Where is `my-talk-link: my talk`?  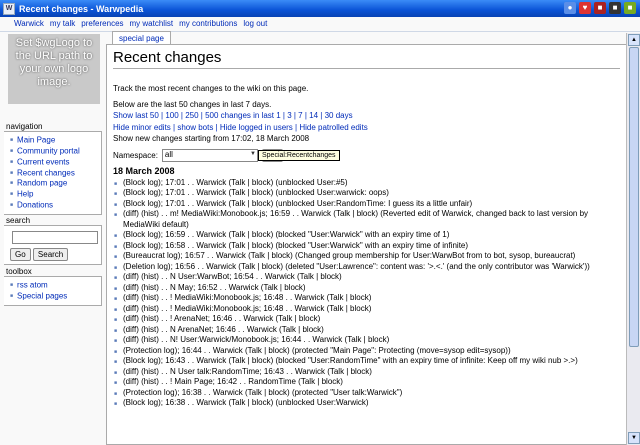
my-talk-link: my talk is located at coordinates (62, 23).